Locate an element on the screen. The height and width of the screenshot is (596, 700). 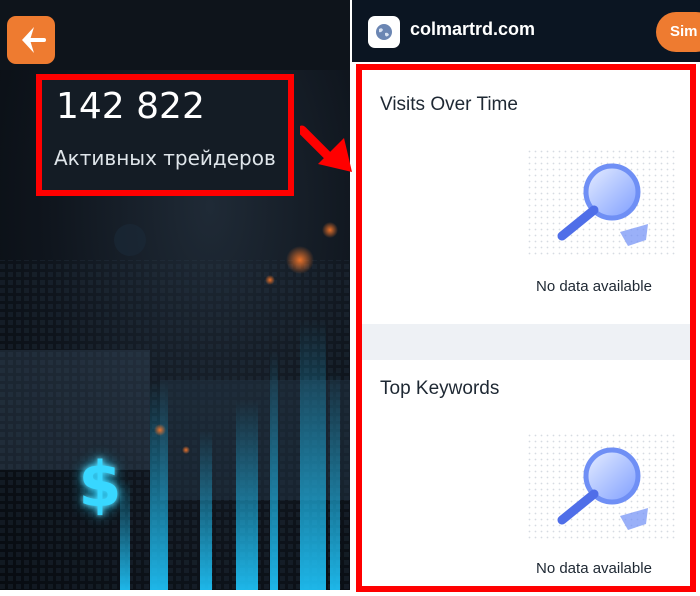
active-traders-label: Активных трейдеров is located at coordinates (165, 158).